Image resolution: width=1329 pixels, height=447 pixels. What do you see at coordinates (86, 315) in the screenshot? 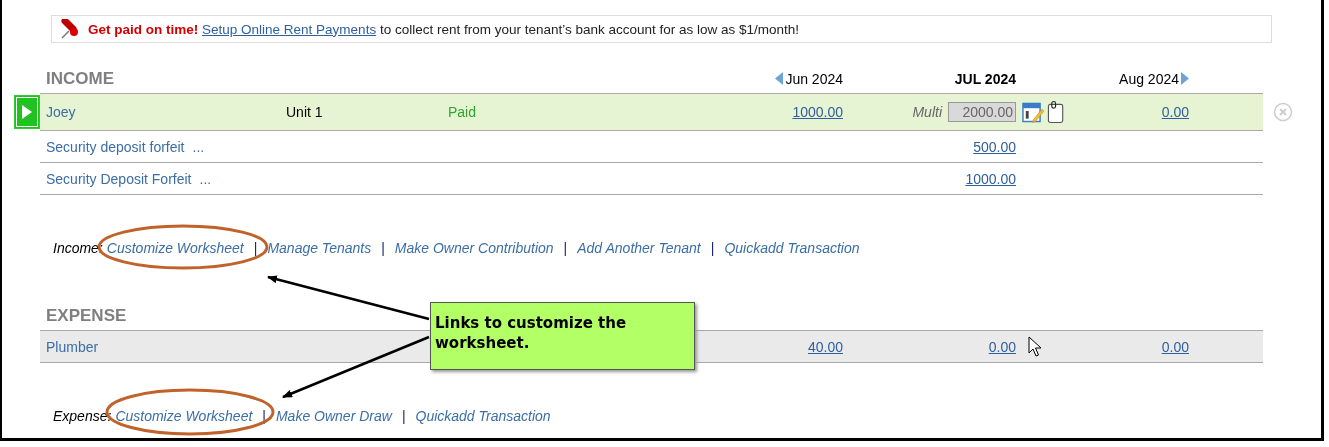
I see `section-heading: EXPENSE` at bounding box center [86, 315].